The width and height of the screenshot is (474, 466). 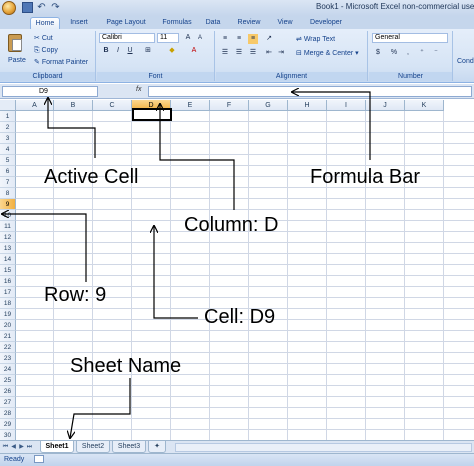 What do you see at coordinates (8, 336) in the screenshot?
I see `row-header-21: 21` at bounding box center [8, 336].